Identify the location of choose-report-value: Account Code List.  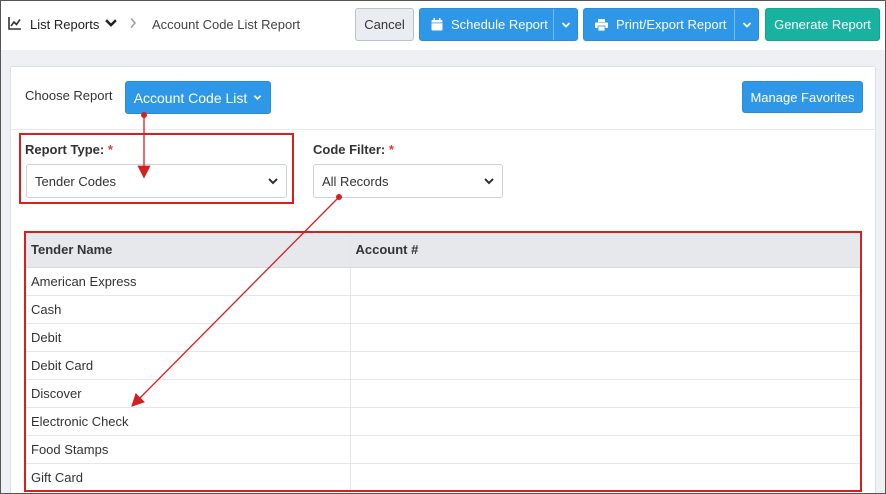
(190, 97).